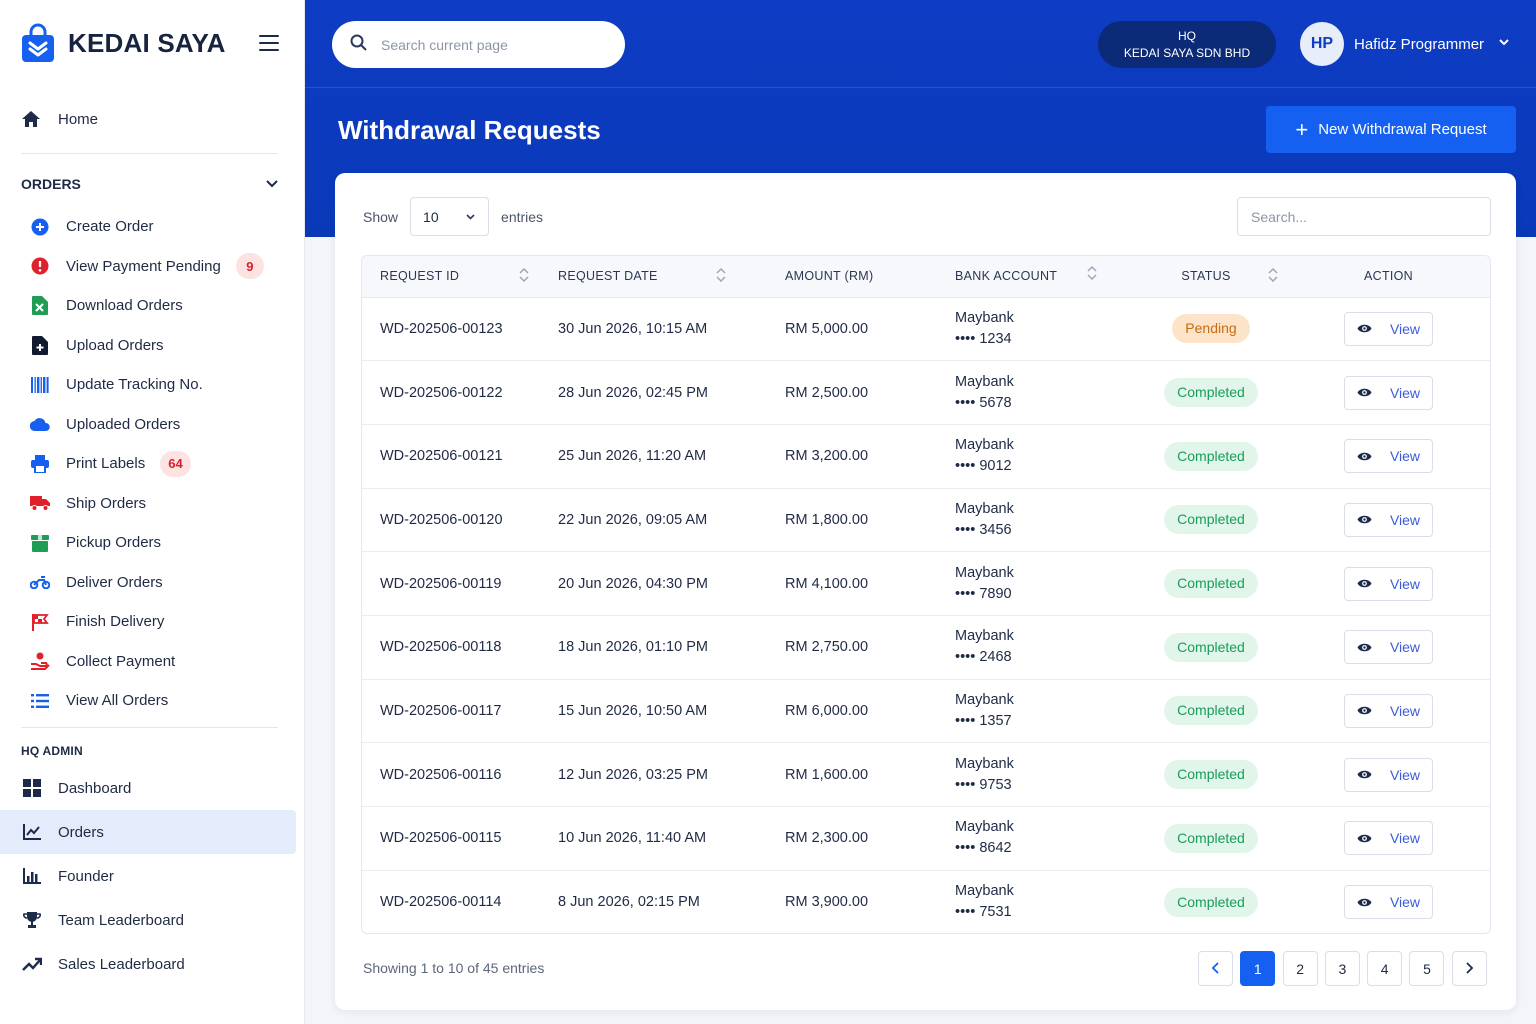 Image resolution: width=1536 pixels, height=1024 pixels. Describe the element at coordinates (150, 184) in the screenshot. I see `orders-section-toggle: ORDERS` at that location.